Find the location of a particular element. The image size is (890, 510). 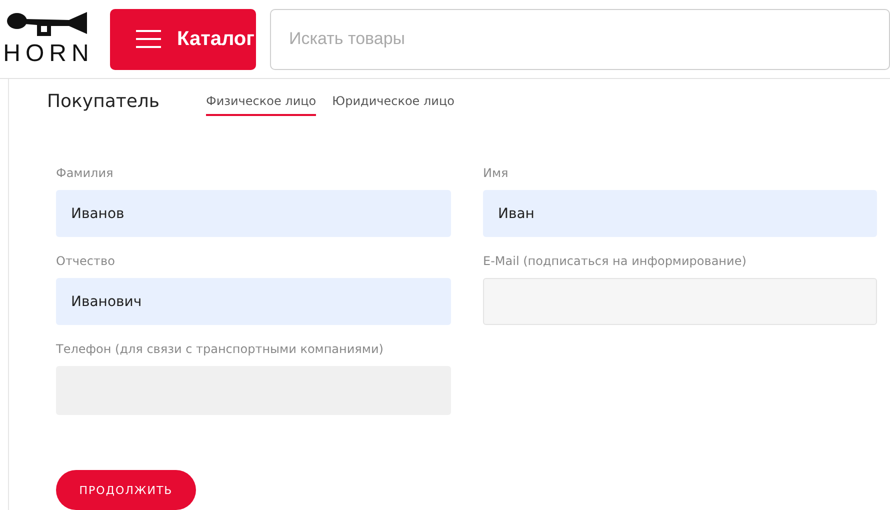

tab: Юридическое лицо is located at coordinates (393, 103).